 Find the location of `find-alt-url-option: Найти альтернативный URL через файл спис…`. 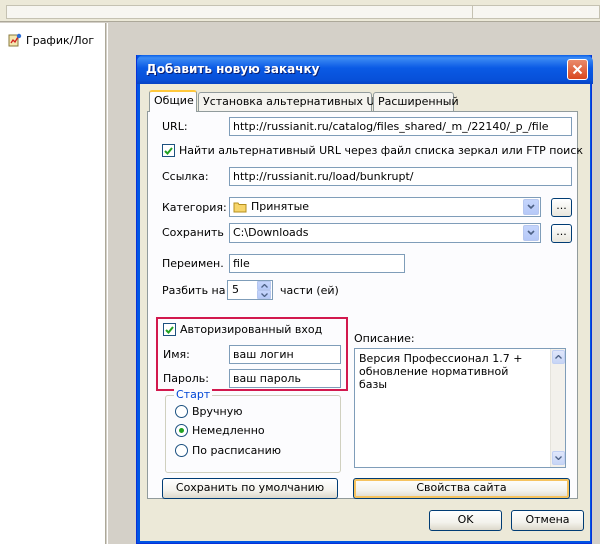

find-alt-url-option: Найти альтернативный URL через файл спис… is located at coordinates (372, 150).